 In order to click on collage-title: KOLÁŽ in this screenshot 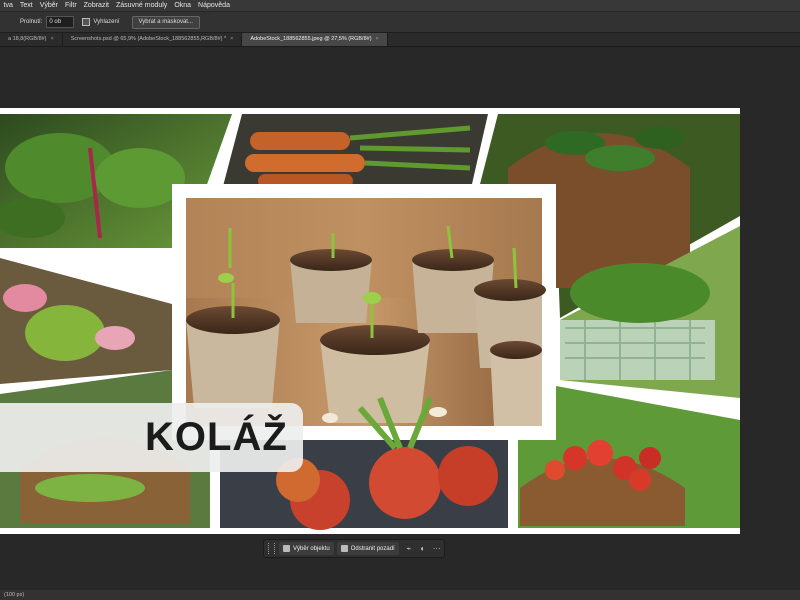, I will do `click(216, 437)`.